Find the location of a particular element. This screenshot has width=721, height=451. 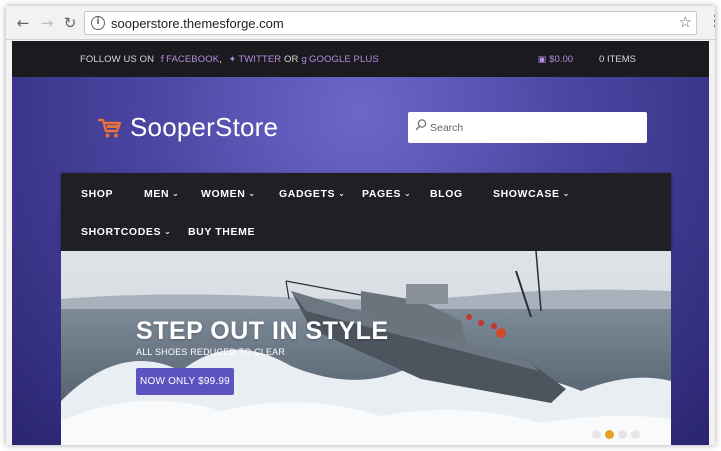

address-bar: i sooperstore.themesforge.com ☆ is located at coordinates (390, 23).